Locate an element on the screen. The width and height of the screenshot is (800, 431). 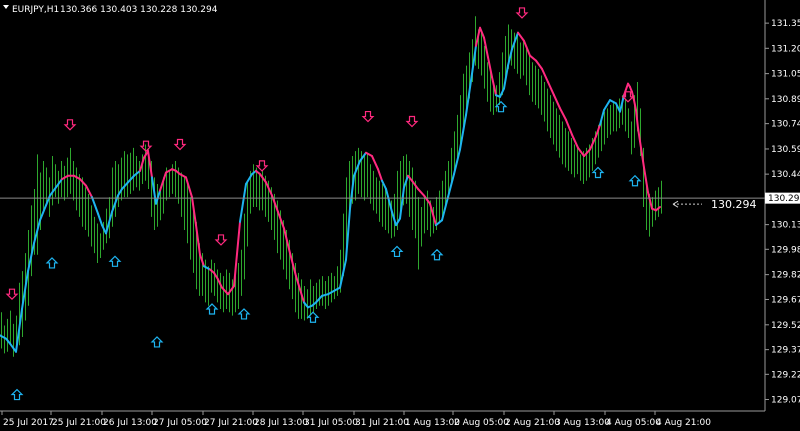
x-tick-label: 3 Aug 13:00 is located at coordinates (582, 423).